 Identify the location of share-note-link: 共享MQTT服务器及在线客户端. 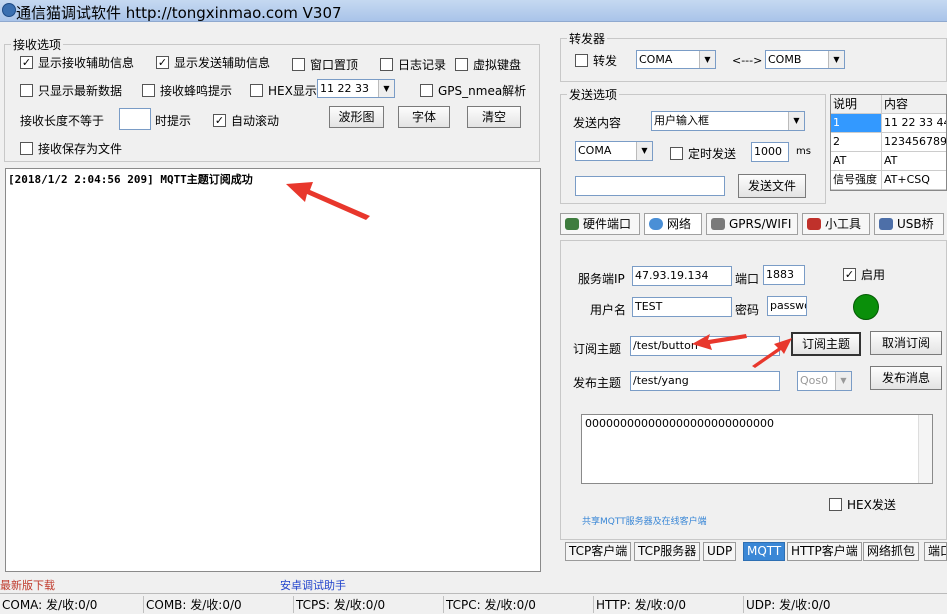
(644, 520).